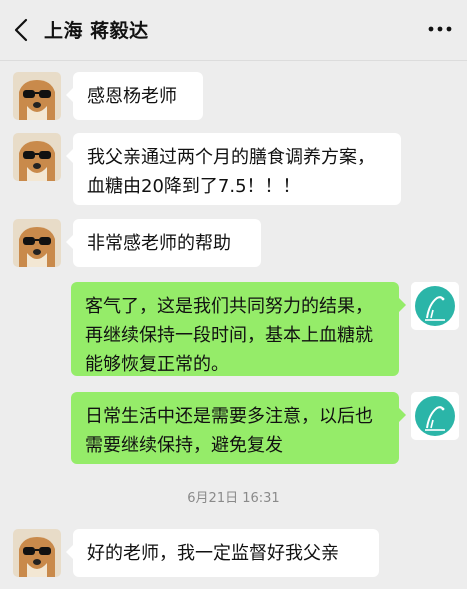 The width and height of the screenshot is (467, 589). Describe the element at coordinates (440, 29) in the screenshot. I see `more-dots-icon` at that location.